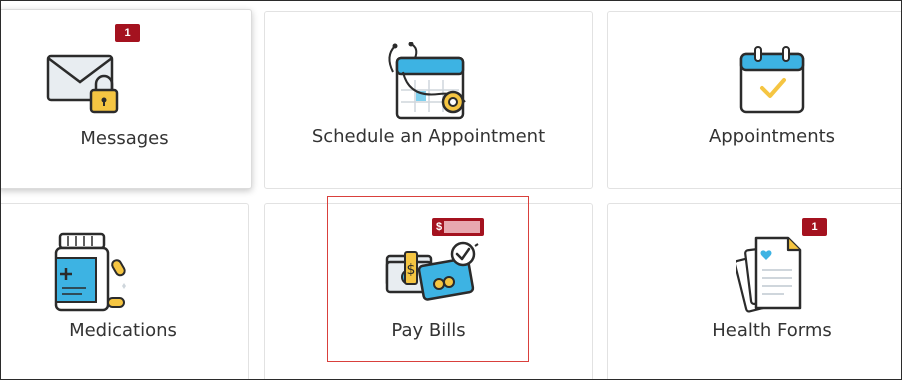 This screenshot has height=380, width=902. Describe the element at coordinates (90, 272) in the screenshot. I see `pill-bottle-icon` at that location.